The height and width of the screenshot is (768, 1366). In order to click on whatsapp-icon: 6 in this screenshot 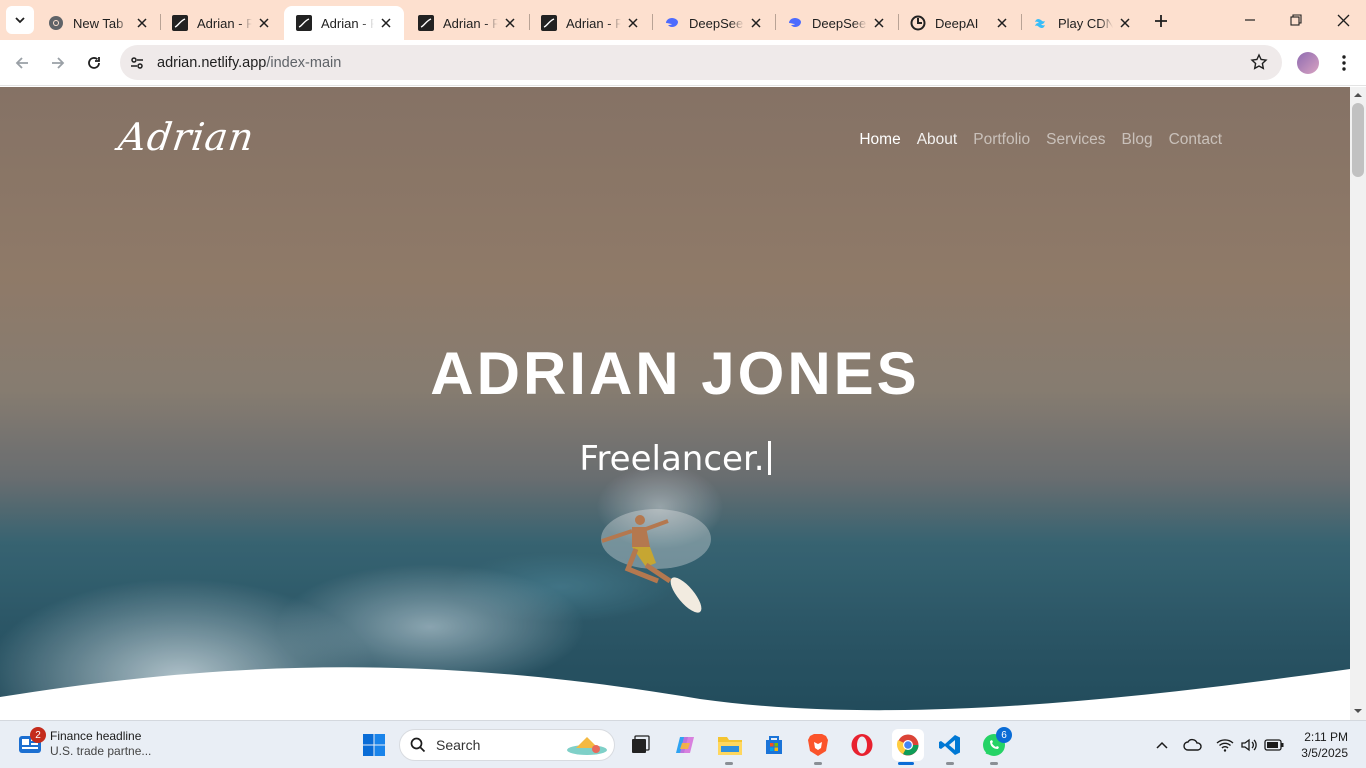, I will do `click(996, 743)`.